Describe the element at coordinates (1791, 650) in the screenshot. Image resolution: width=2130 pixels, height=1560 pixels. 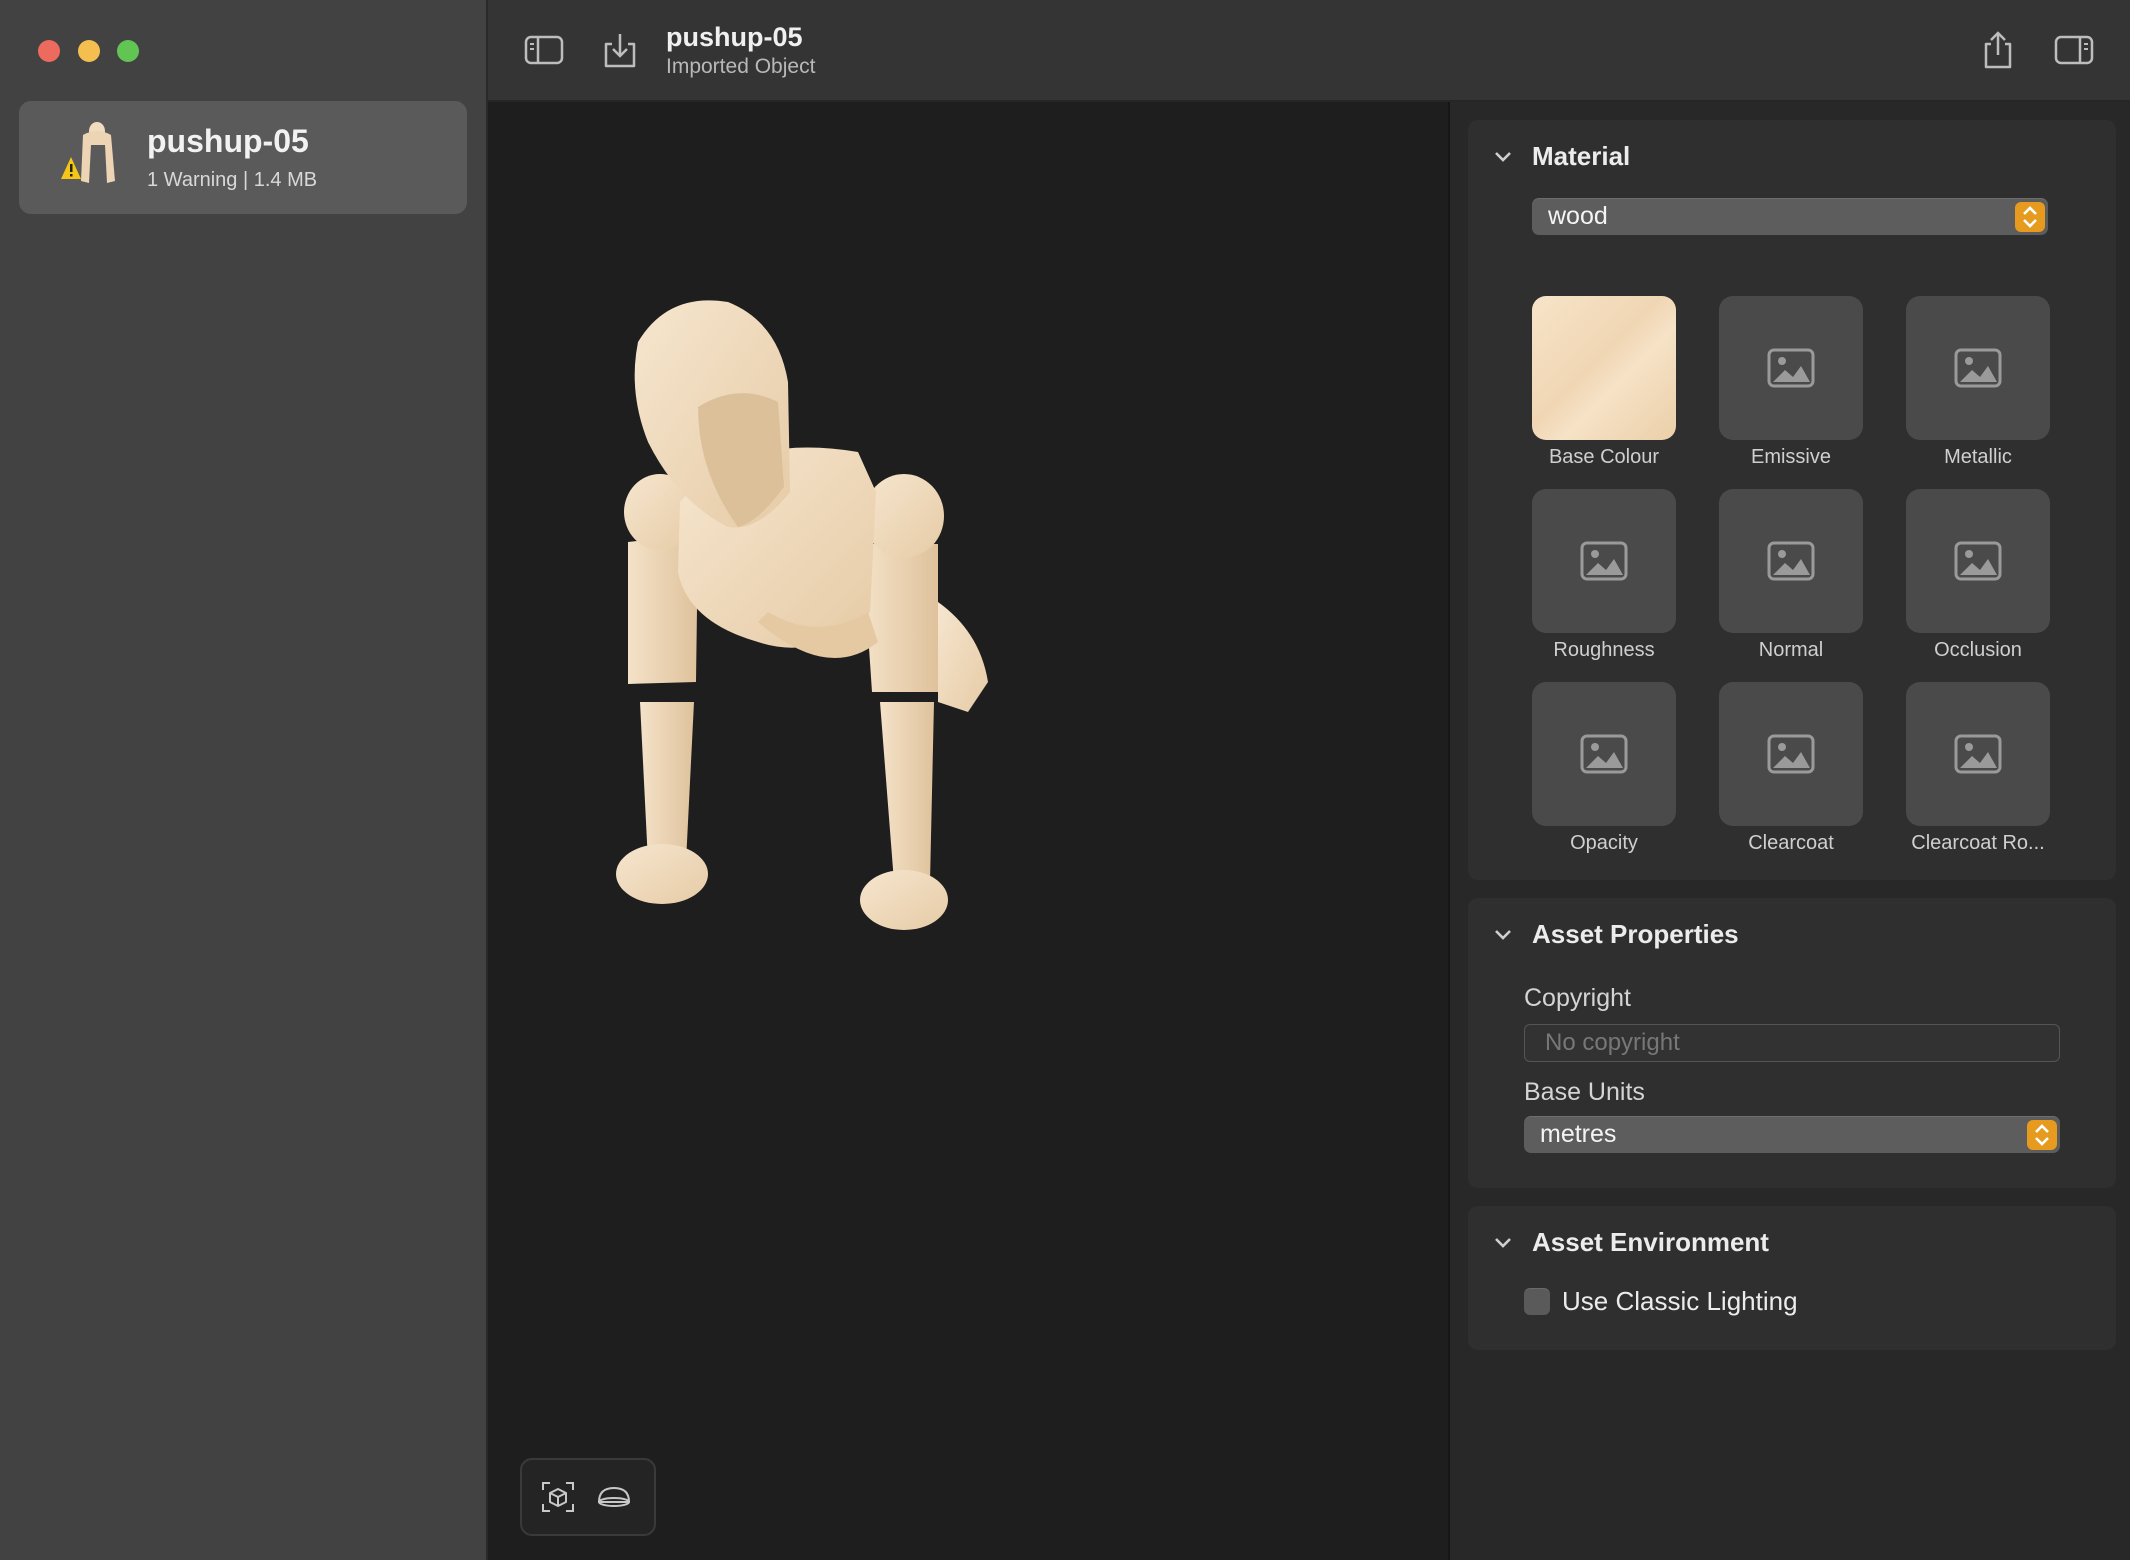
I see `texture-label: Normal` at that location.